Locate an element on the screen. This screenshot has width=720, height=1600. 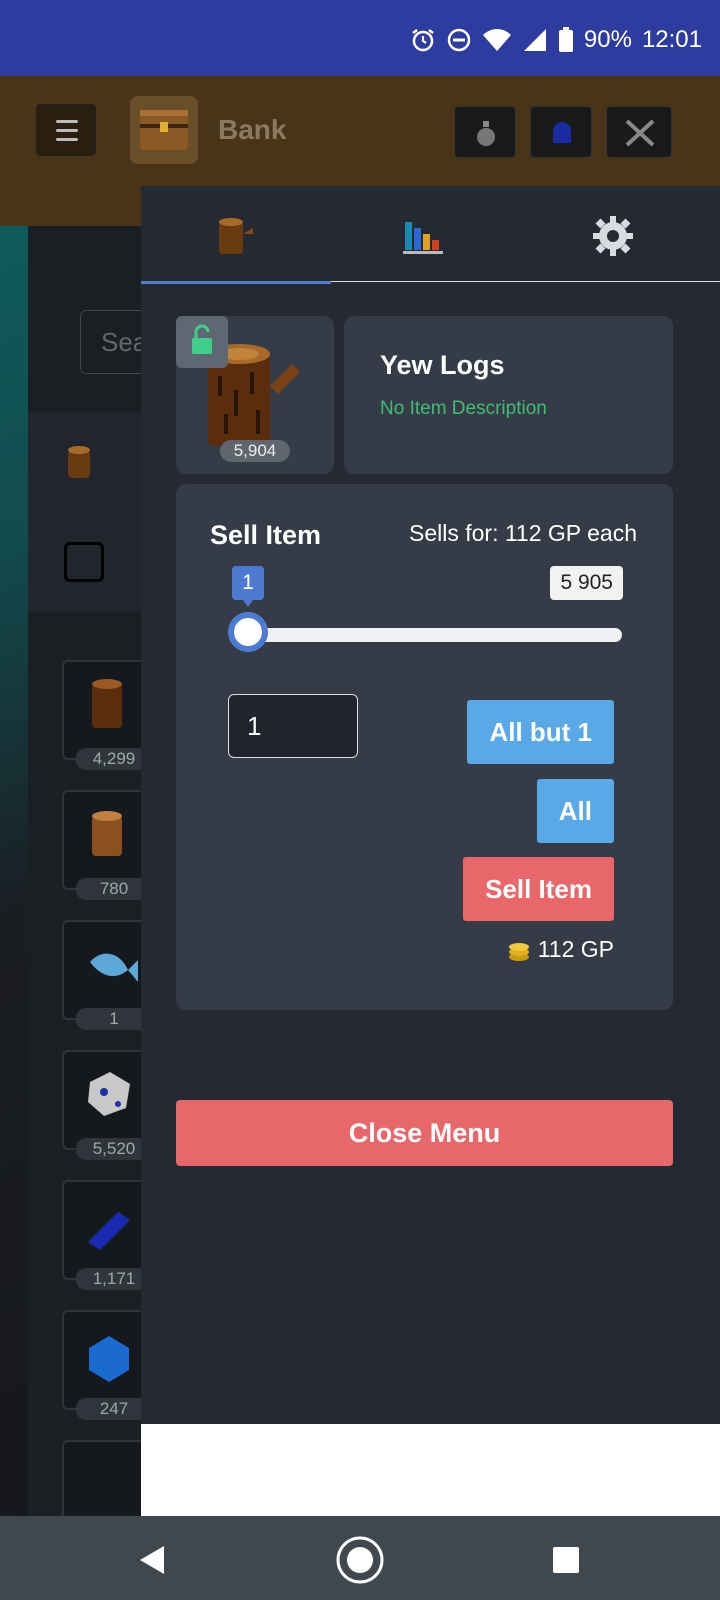
home-icon is located at coordinates (360, 1560).